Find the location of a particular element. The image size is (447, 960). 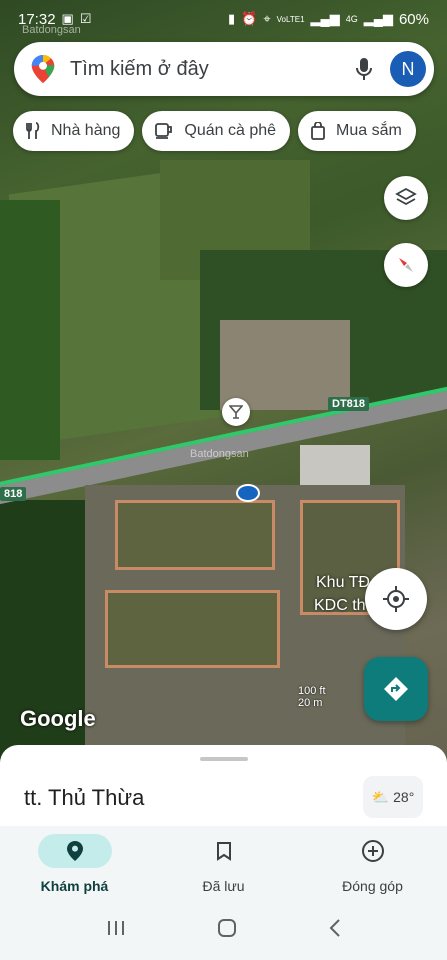

temperature: 28° is located at coordinates (404, 797).